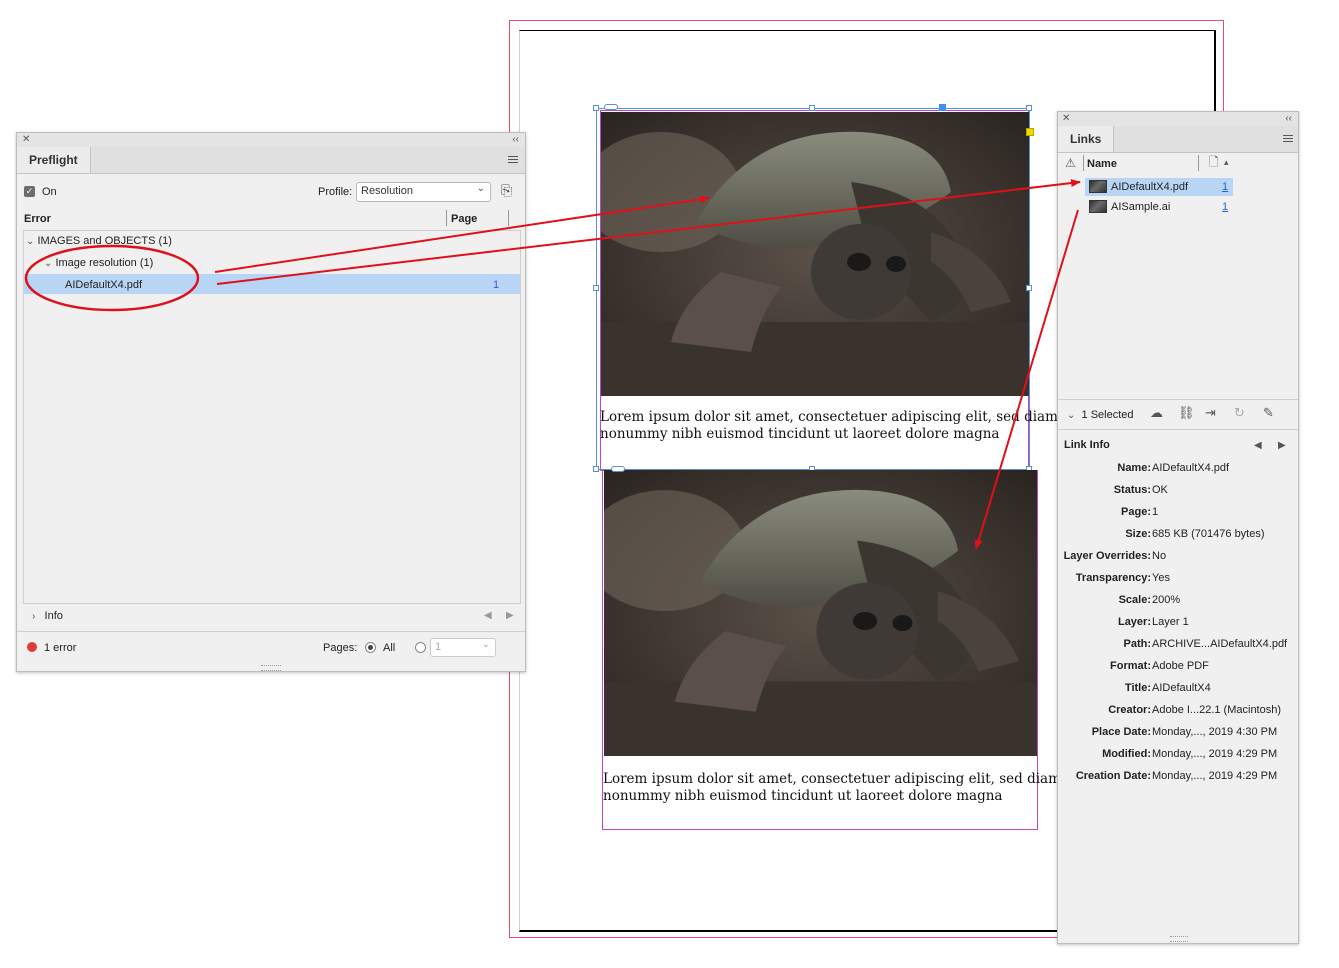 This screenshot has height=968, width=1339. What do you see at coordinates (1156, 412) in the screenshot?
I see `cloud-link-icon: ☁` at bounding box center [1156, 412].